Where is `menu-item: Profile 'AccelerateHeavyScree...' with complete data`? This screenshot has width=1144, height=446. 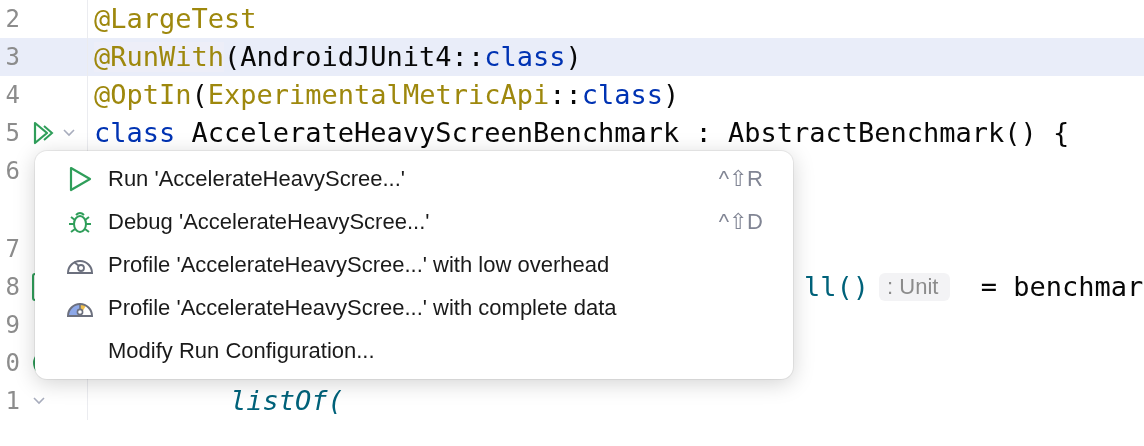 menu-item: Profile 'AccelerateHeavyScree...' with complete data is located at coordinates (414, 307).